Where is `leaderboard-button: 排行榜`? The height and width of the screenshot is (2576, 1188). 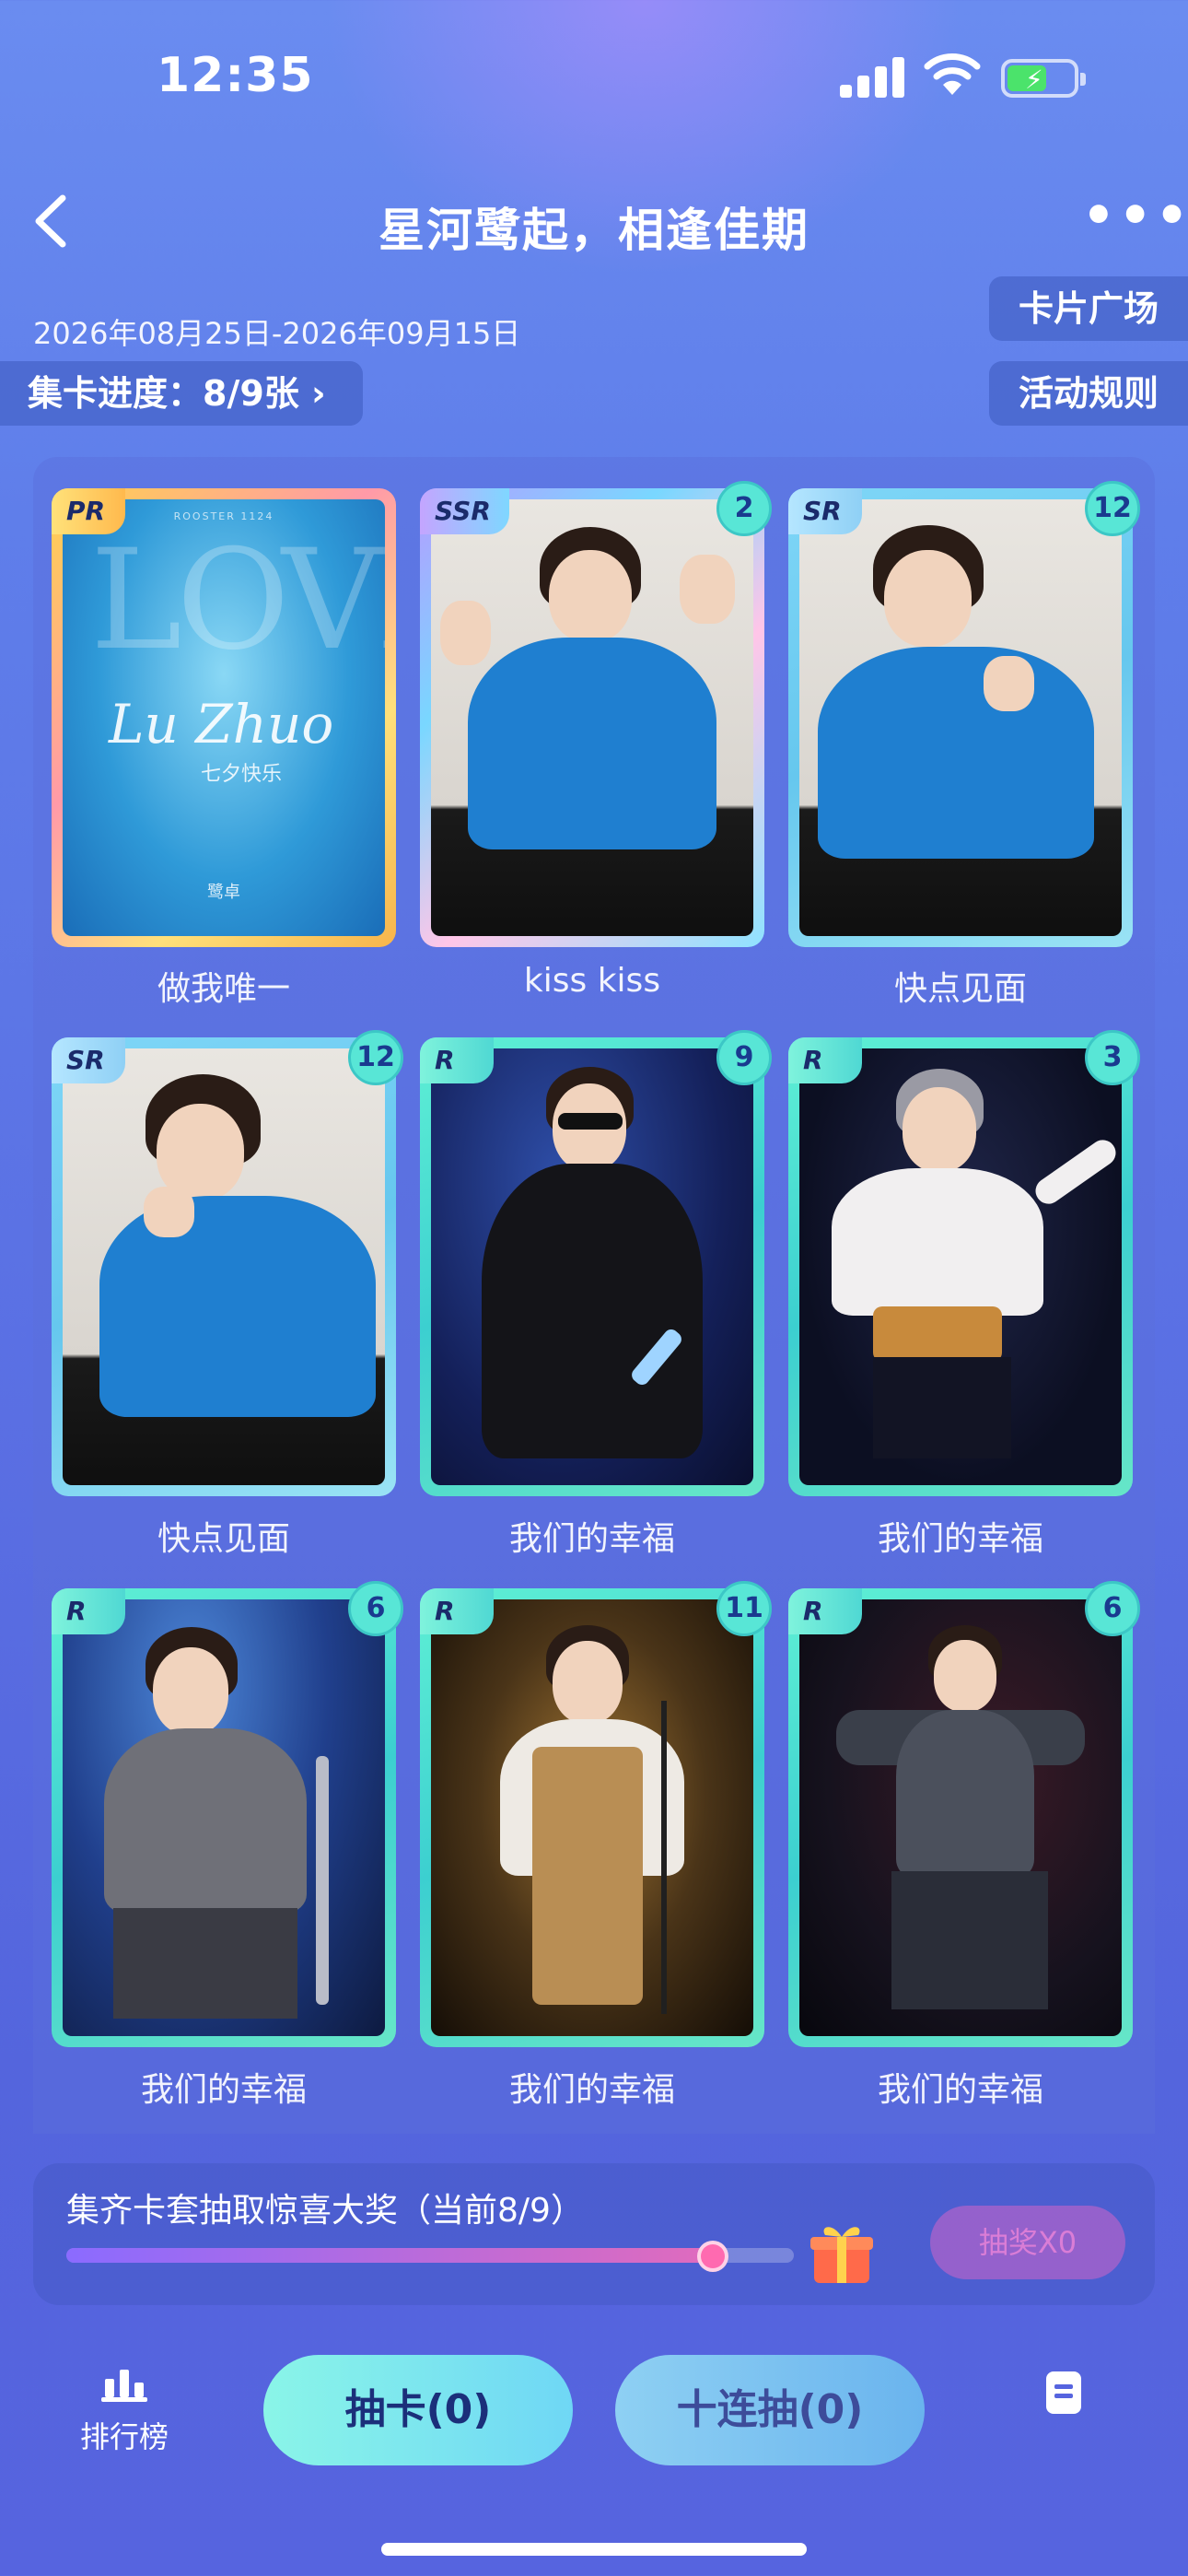 leaderboard-button: 排行榜 is located at coordinates (124, 2411).